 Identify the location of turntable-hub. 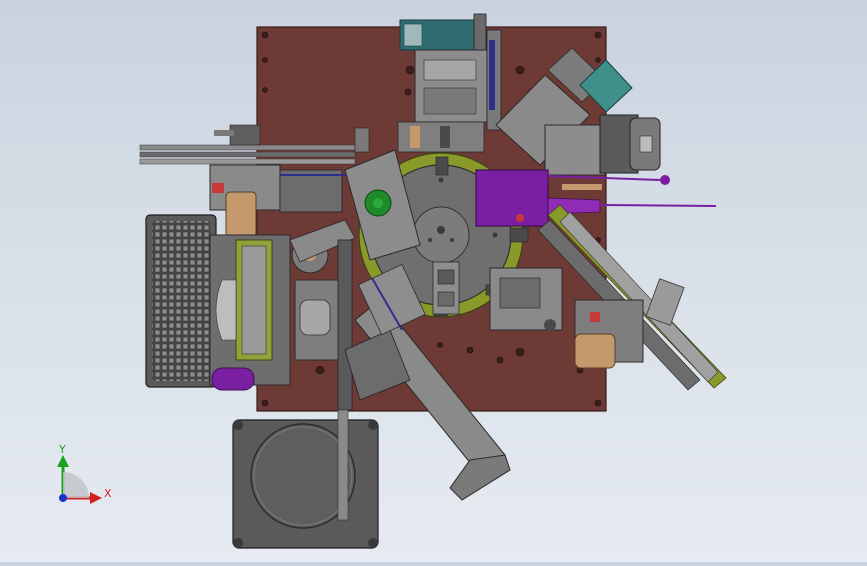
(441, 235).